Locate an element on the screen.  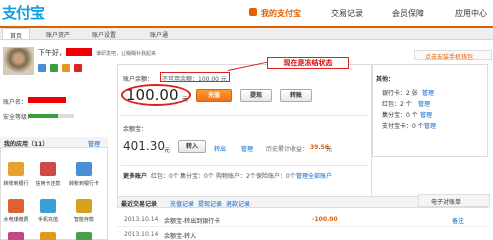
manage-all-accounts-link: 管理全部账户 is located at coordinates (314, 175).